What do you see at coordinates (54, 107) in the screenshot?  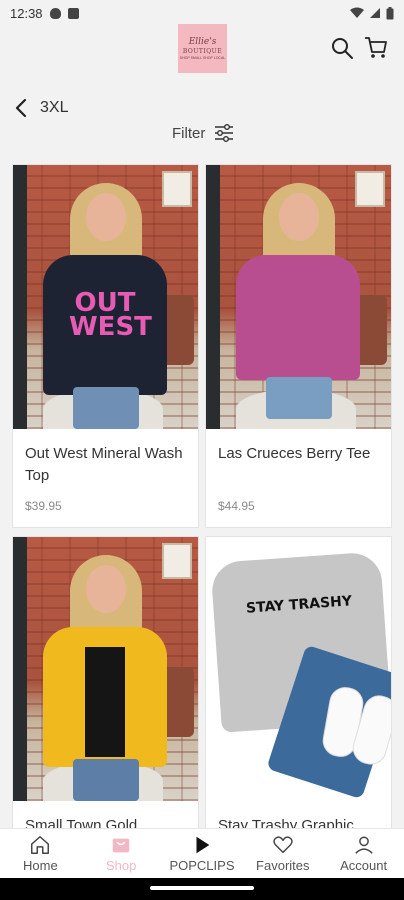 I see `collection-title: 3XL` at bounding box center [54, 107].